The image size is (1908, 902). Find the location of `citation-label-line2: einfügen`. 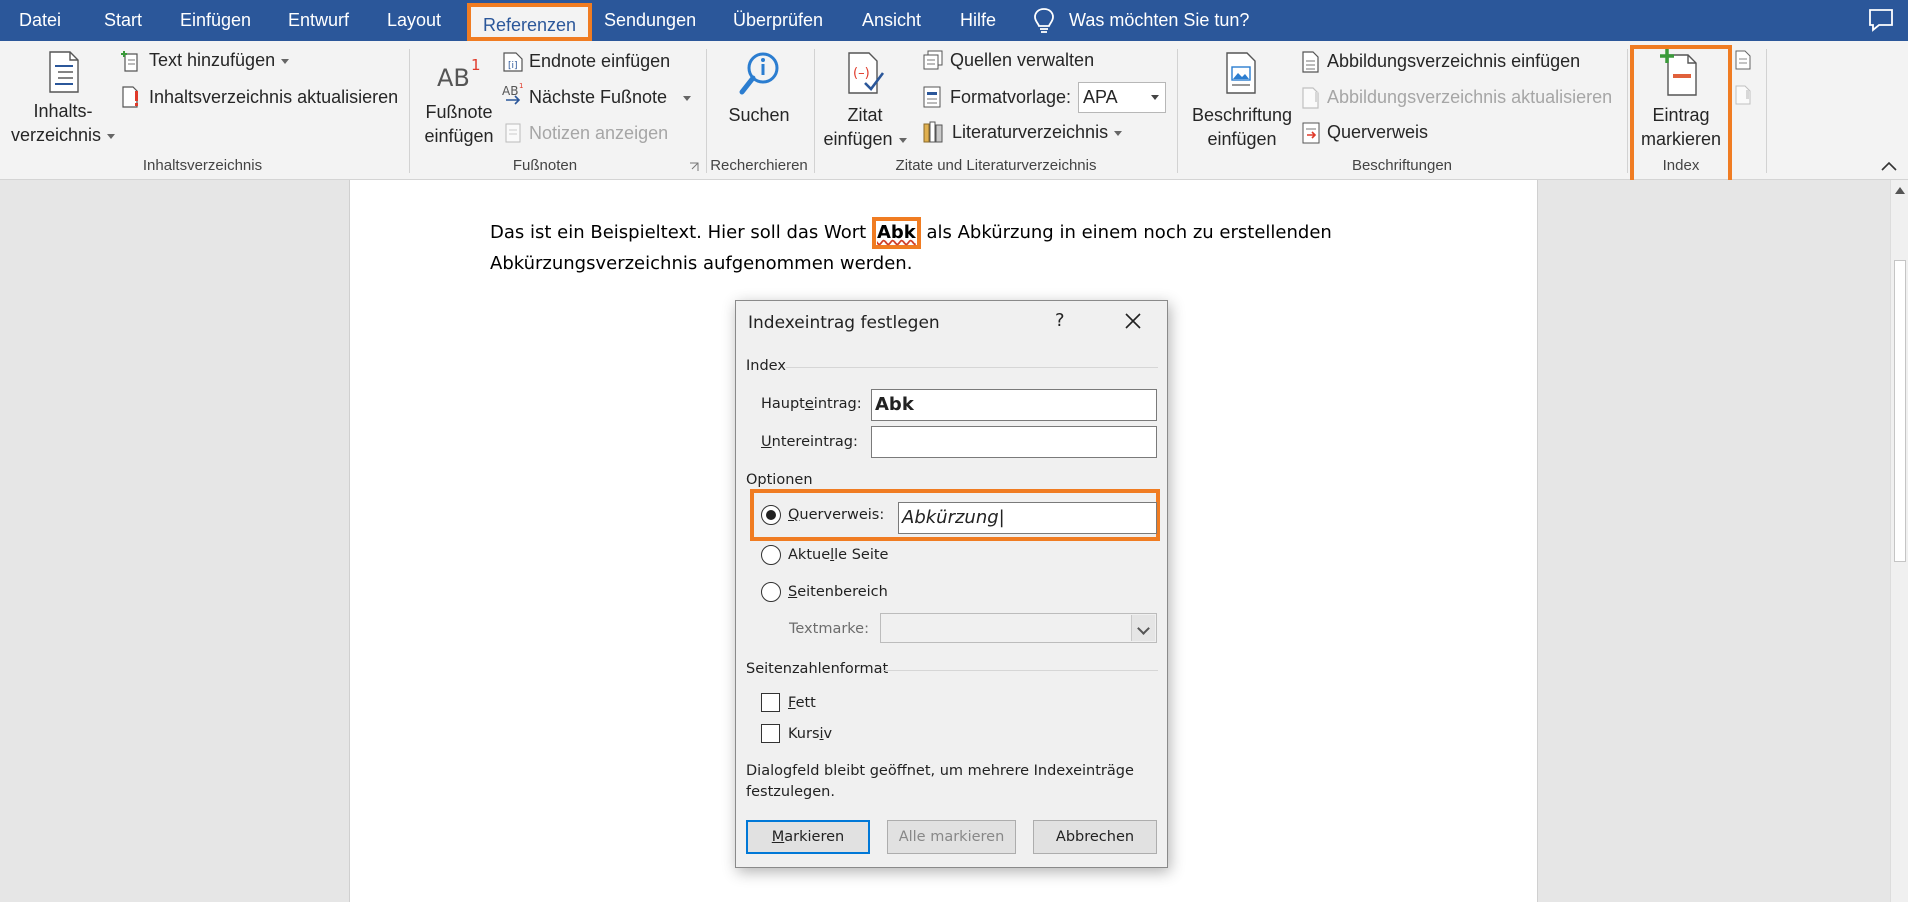

citation-label-line2: einfügen is located at coordinates (858, 139).